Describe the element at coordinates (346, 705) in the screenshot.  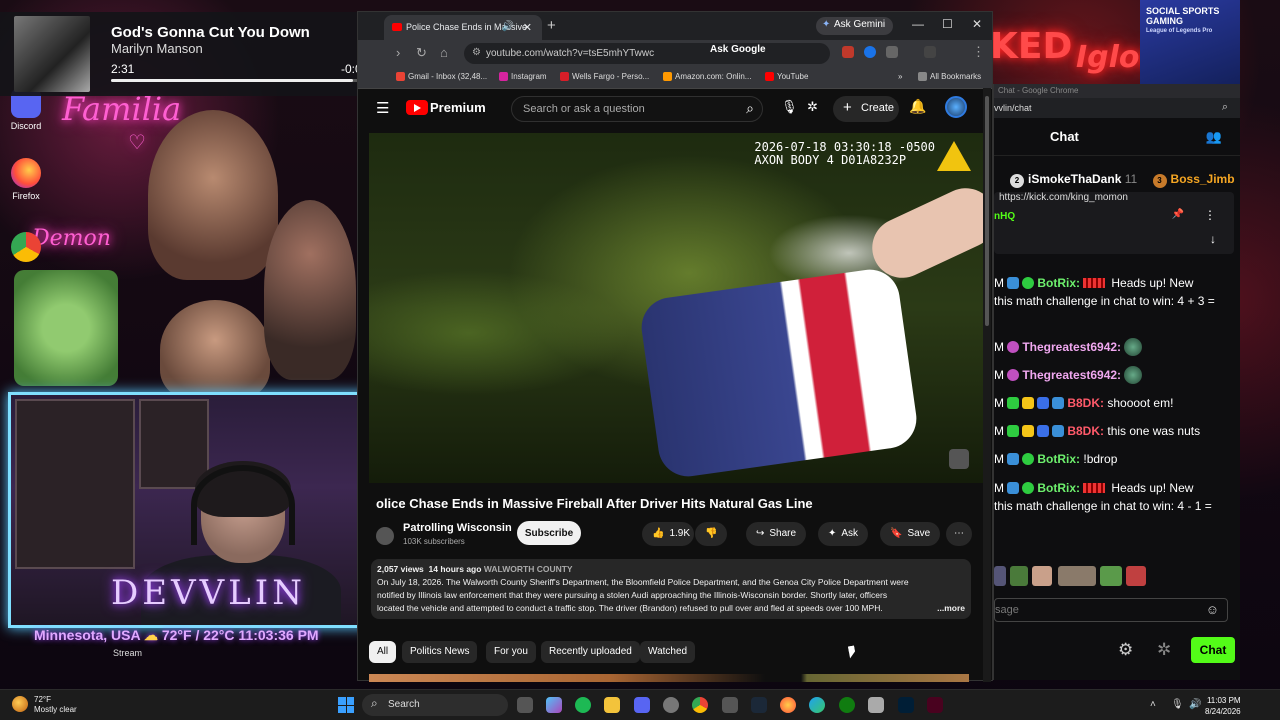
I see `start-button` at that location.